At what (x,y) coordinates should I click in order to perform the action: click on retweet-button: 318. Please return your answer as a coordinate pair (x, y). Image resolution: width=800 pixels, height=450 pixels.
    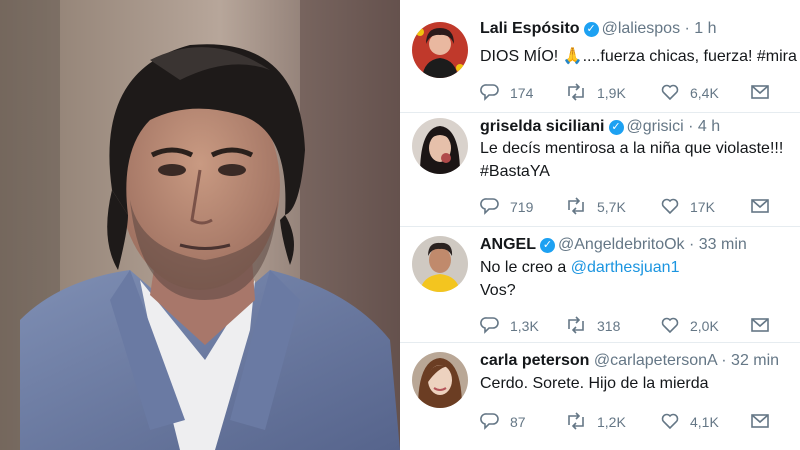
    Looking at the image, I should click on (592, 325).